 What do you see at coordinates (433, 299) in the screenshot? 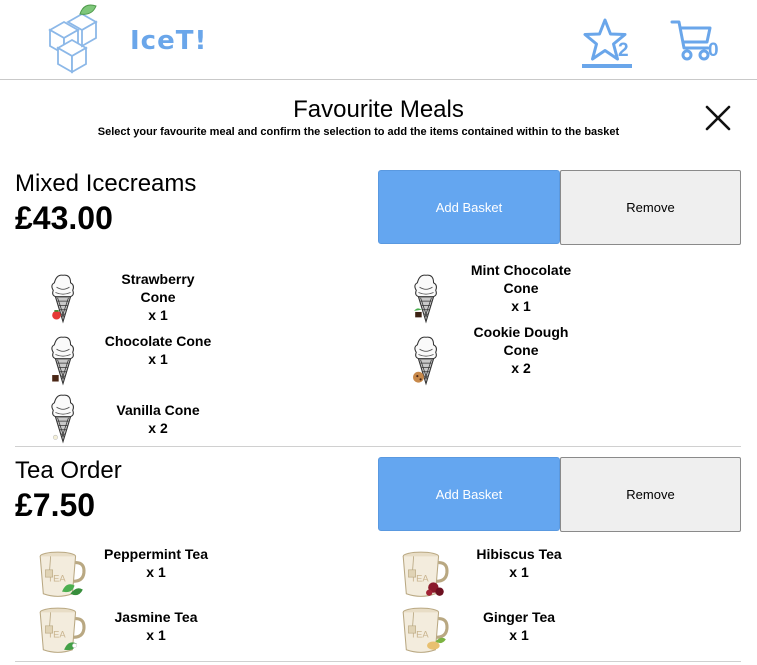
I see `mint-chocolate-cone-icon` at bounding box center [433, 299].